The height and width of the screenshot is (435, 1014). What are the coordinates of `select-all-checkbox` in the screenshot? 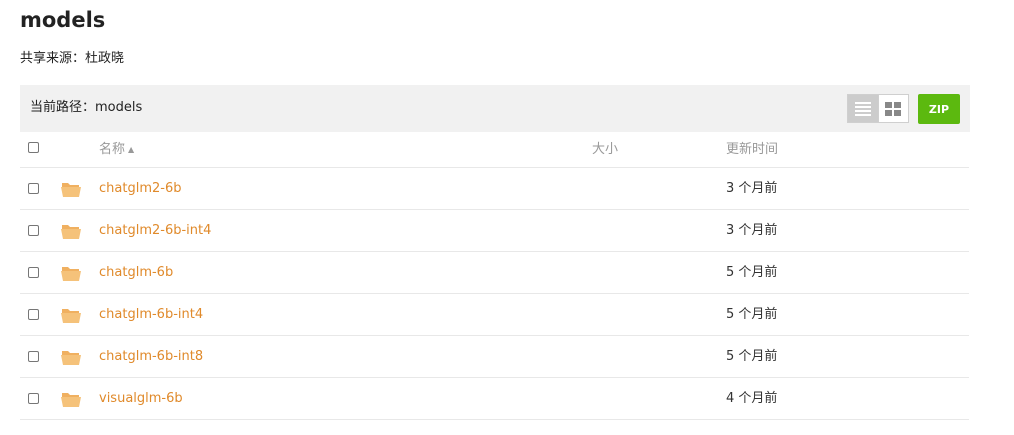 It's located at (33, 147).